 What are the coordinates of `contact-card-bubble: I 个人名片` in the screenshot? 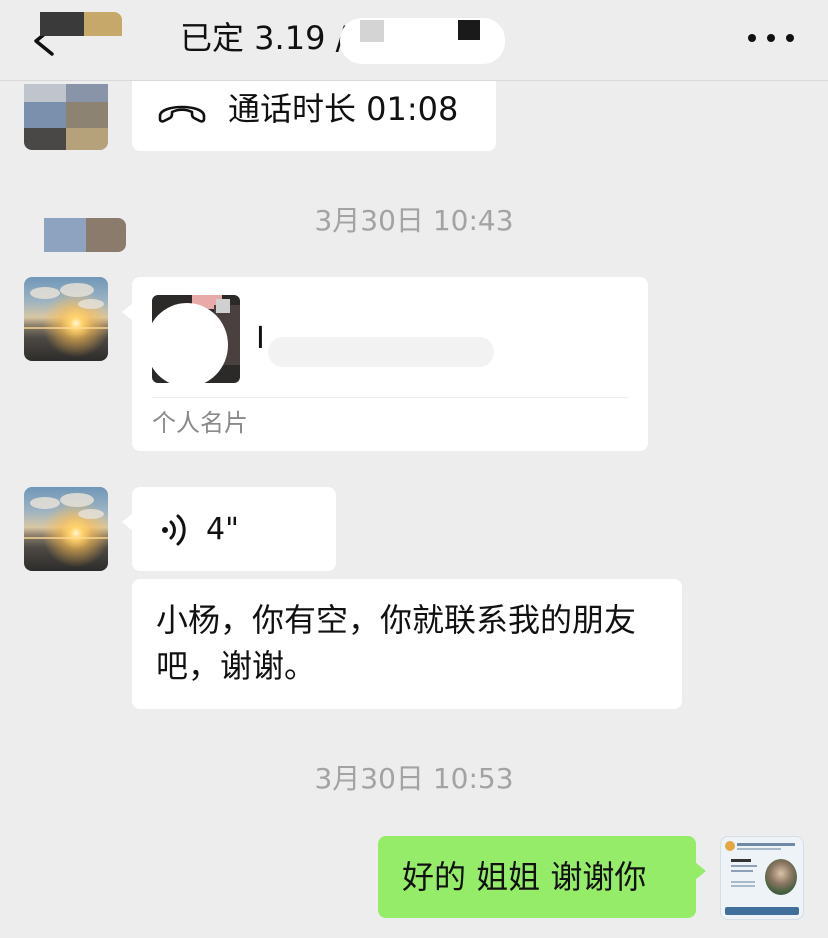 It's located at (385, 364).